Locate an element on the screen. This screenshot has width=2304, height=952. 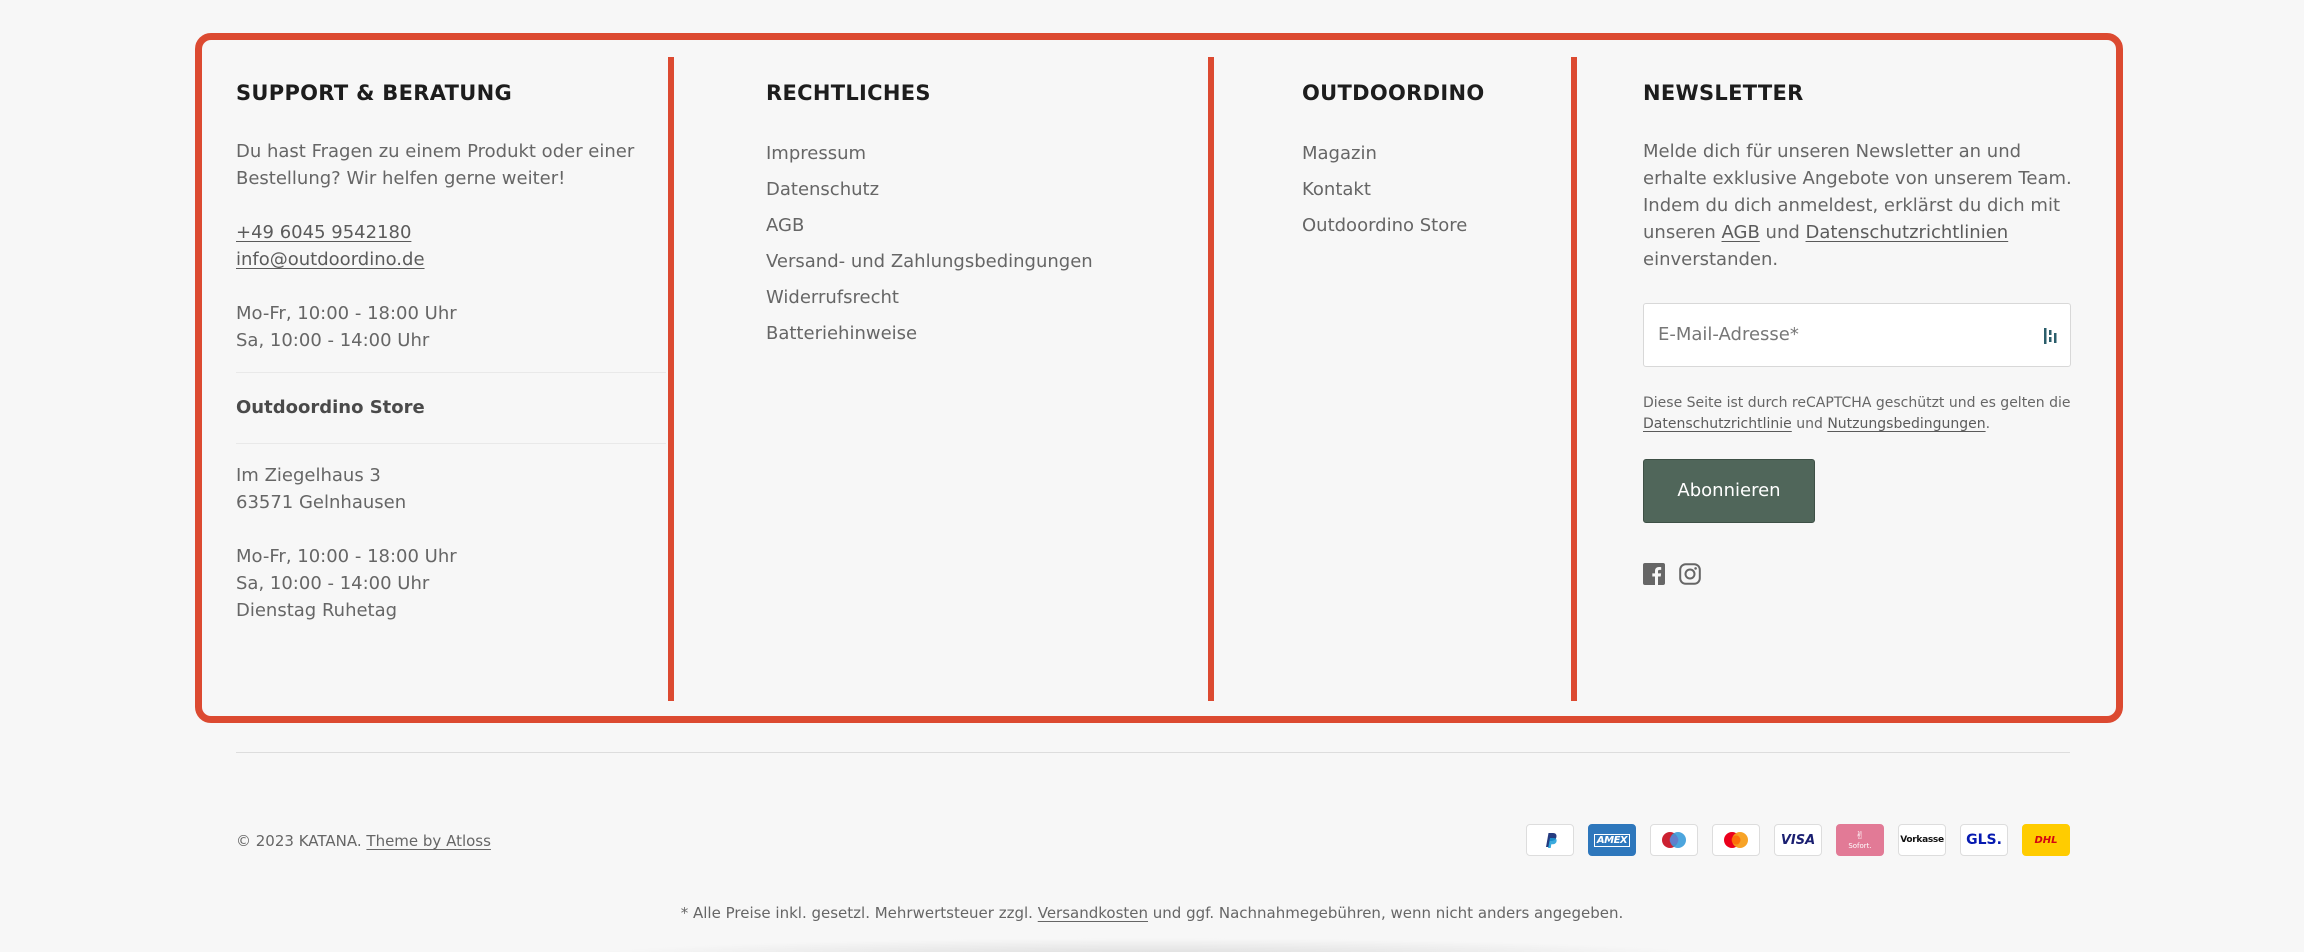
store-hours-tuesday: Dienstag Ruhetag is located at coordinates (317, 610).